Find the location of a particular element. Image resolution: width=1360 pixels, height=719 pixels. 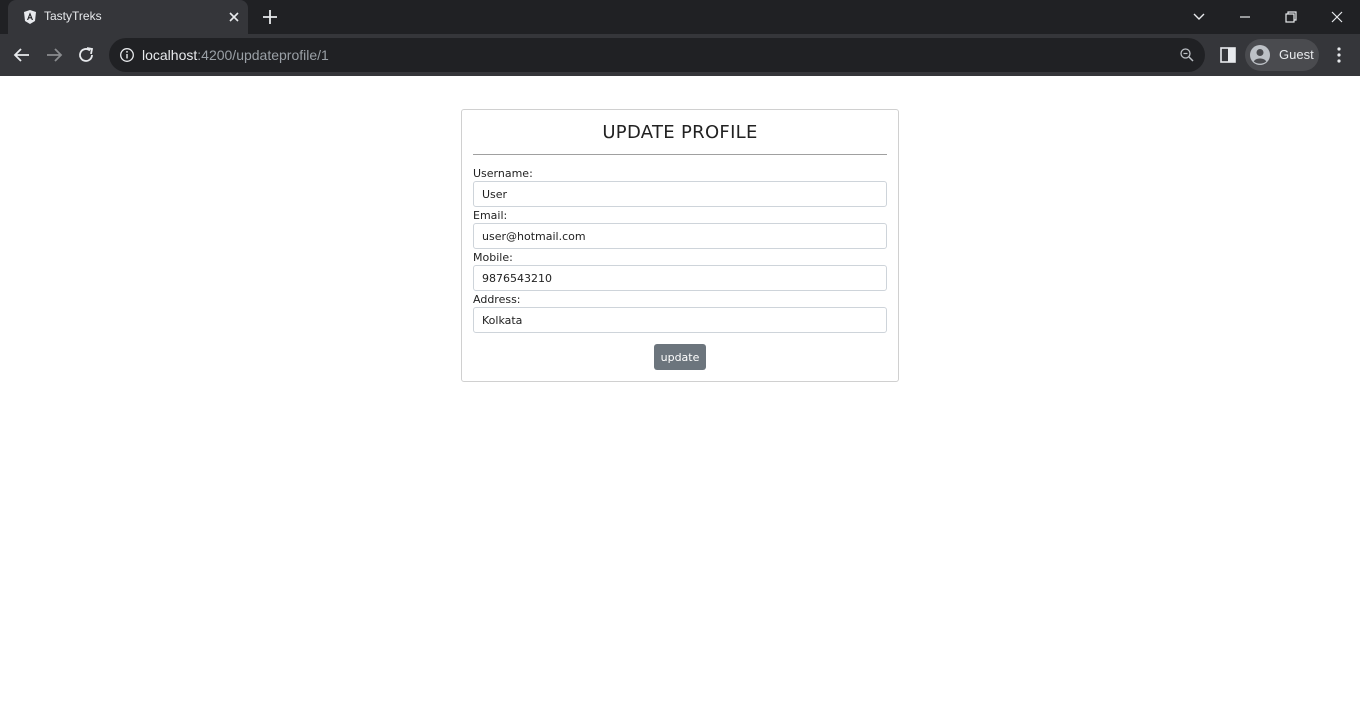

chevron-down-icon is located at coordinates (1199, 17).